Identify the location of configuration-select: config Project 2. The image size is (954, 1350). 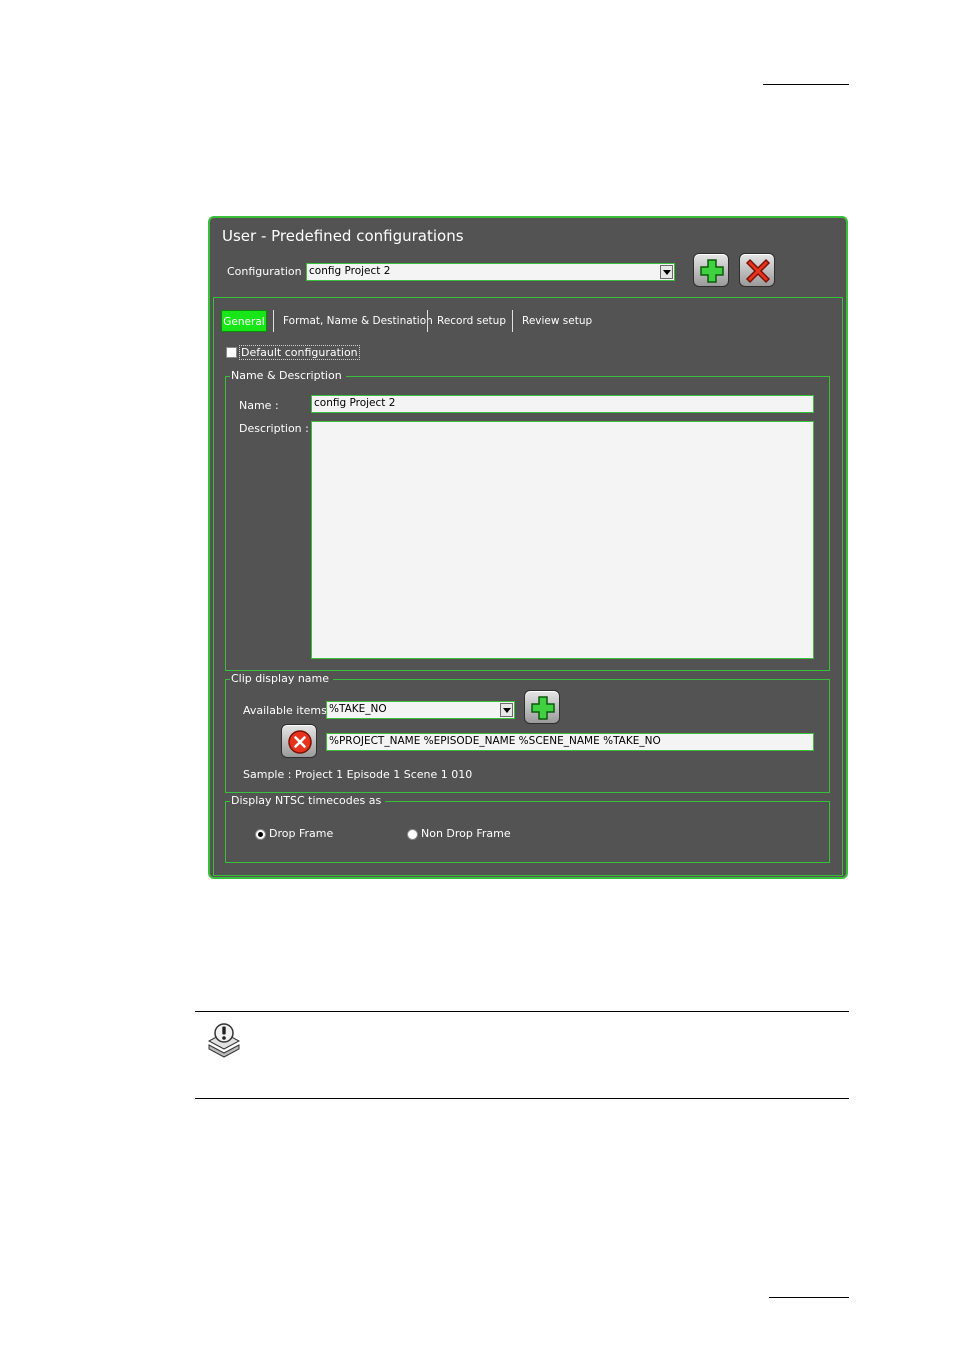
(490, 272).